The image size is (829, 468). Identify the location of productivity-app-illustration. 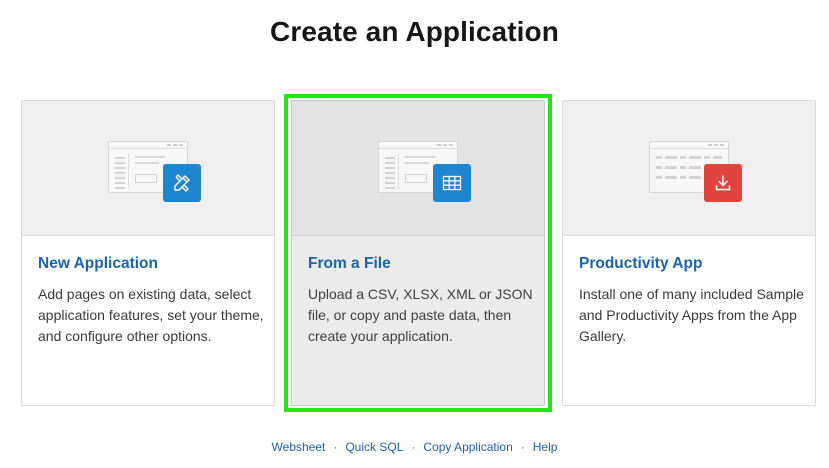
(695, 172).